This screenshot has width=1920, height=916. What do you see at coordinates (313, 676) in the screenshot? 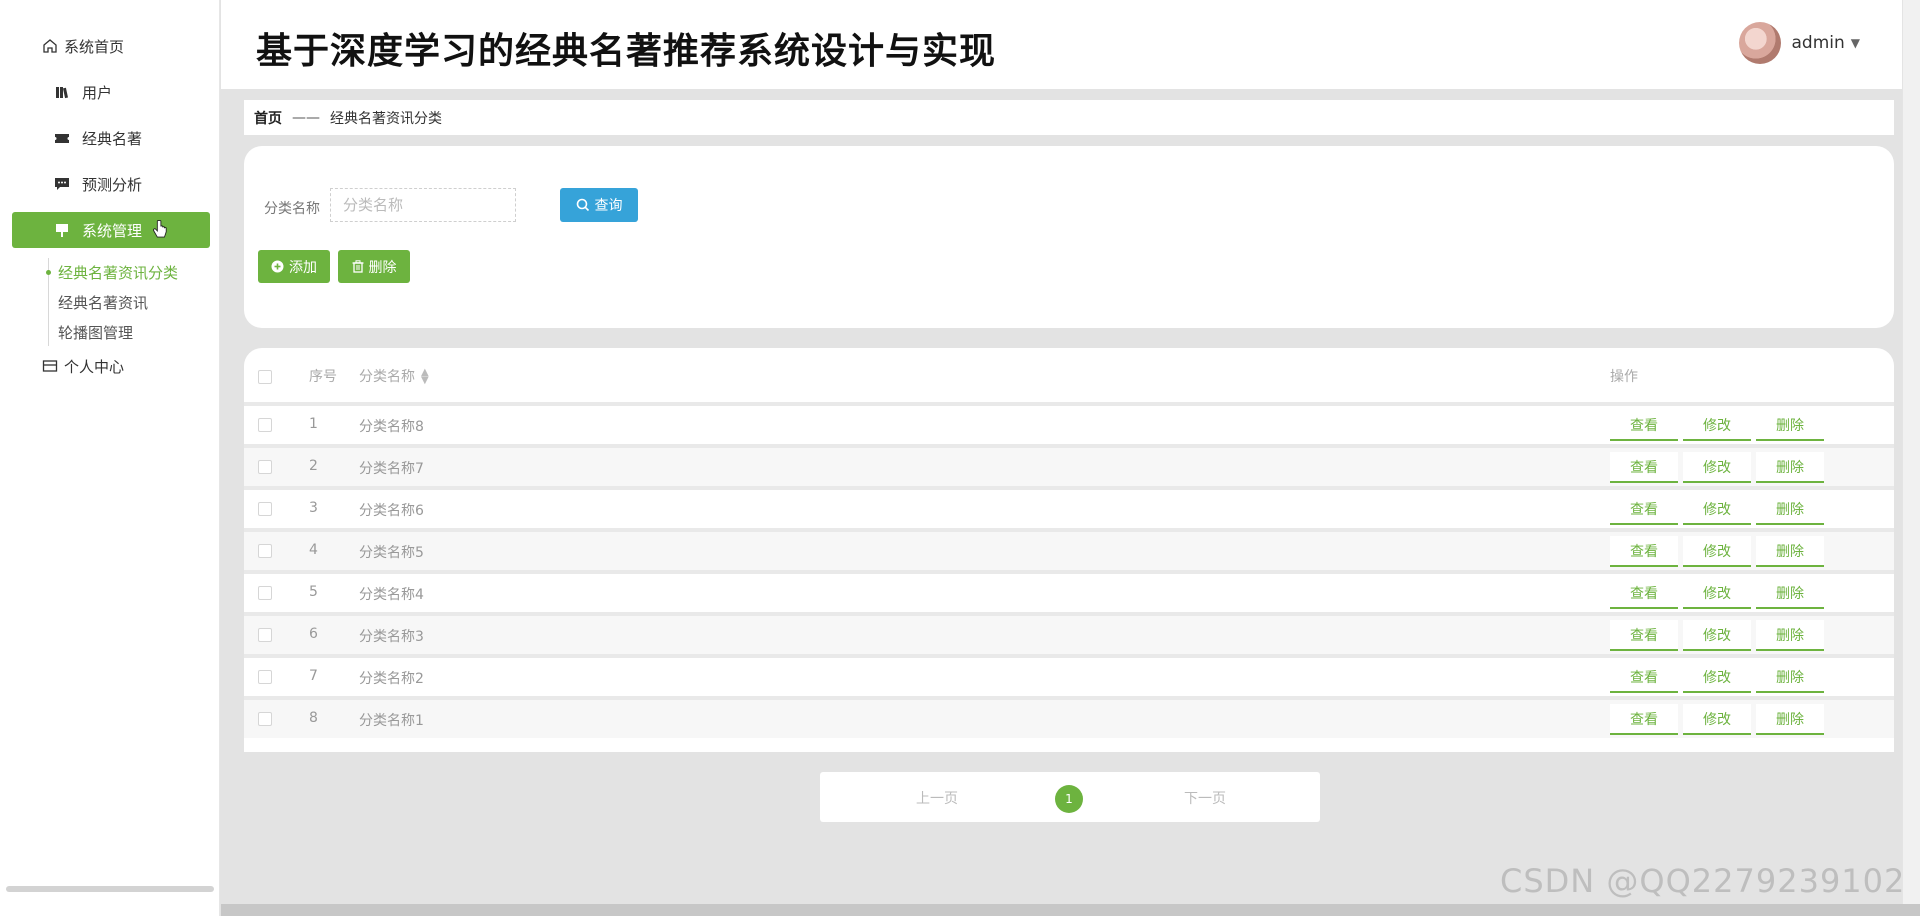
I see `row-index: 7` at bounding box center [313, 676].